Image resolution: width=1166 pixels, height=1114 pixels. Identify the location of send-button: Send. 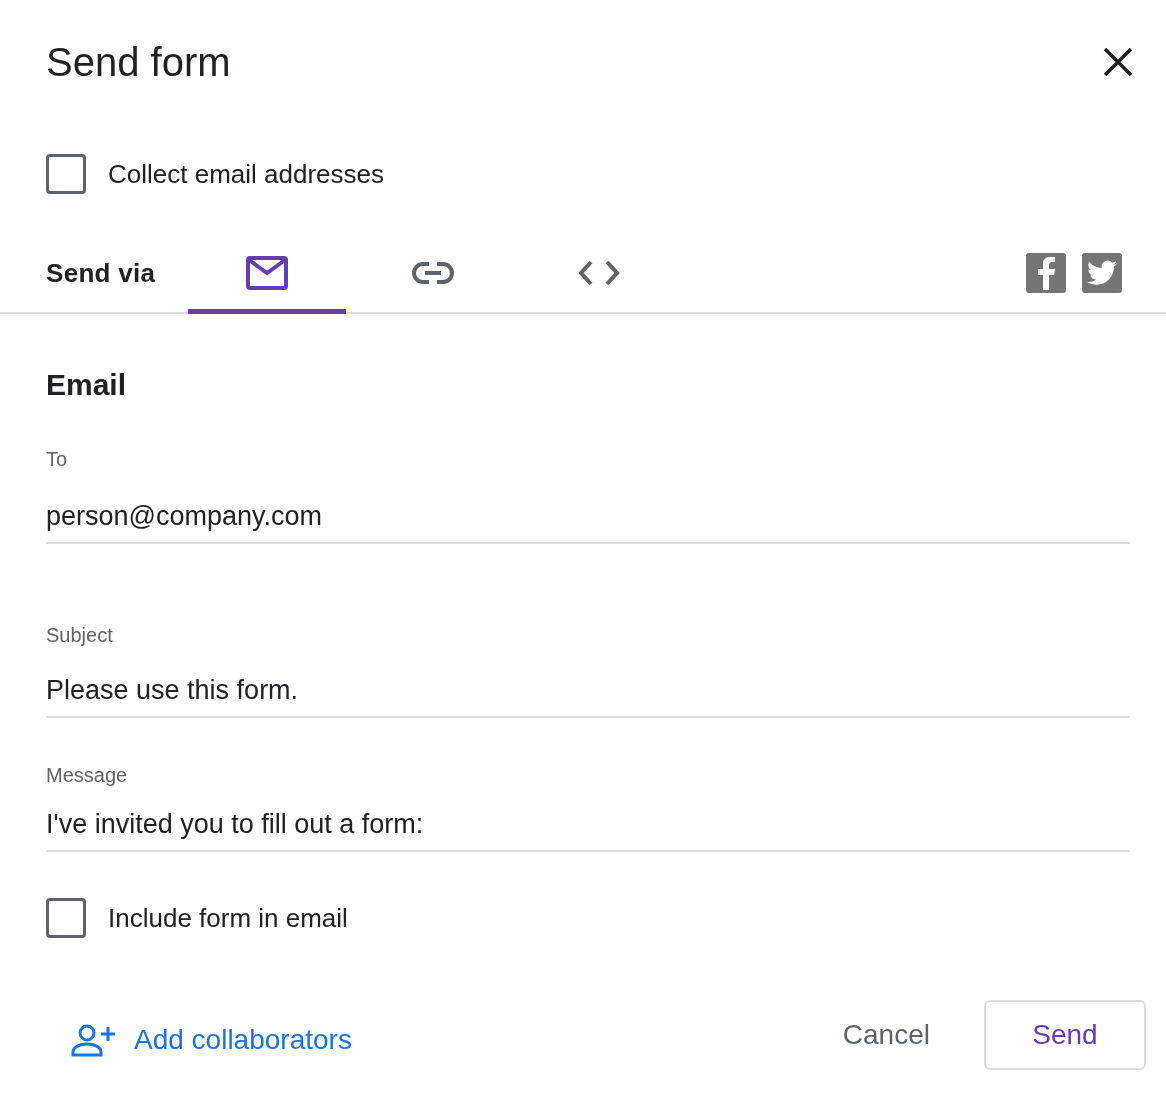
(1065, 1035).